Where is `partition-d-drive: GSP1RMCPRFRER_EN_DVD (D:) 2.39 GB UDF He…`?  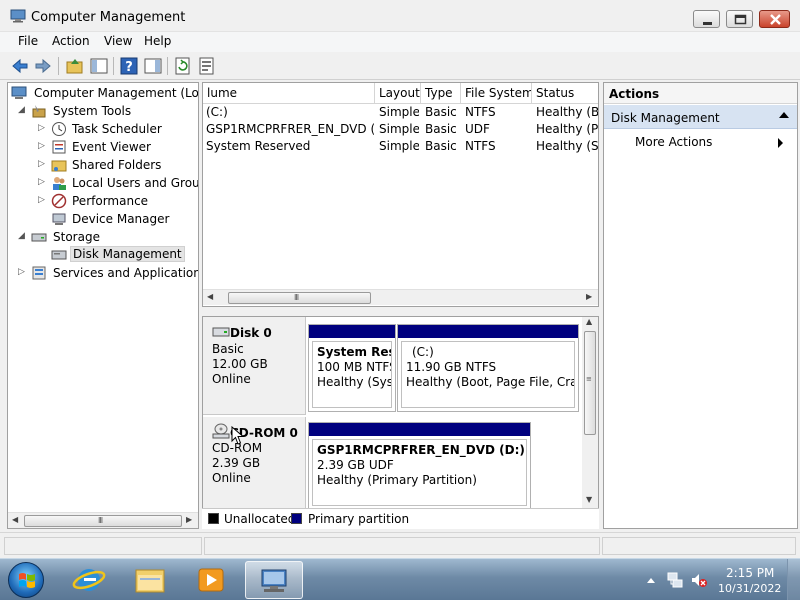 partition-d-drive: GSP1RMCPRFRER_EN_DVD (D:) 2.39 GB UDF He… is located at coordinates (419, 466).